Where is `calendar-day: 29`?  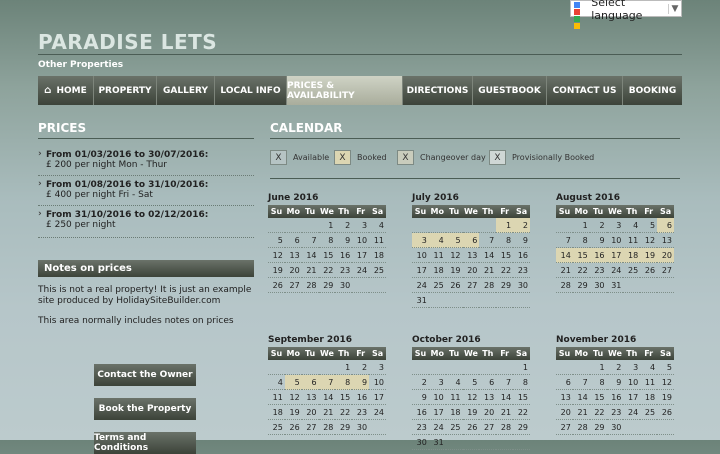
calendar-day: 29 is located at coordinates (581, 285).